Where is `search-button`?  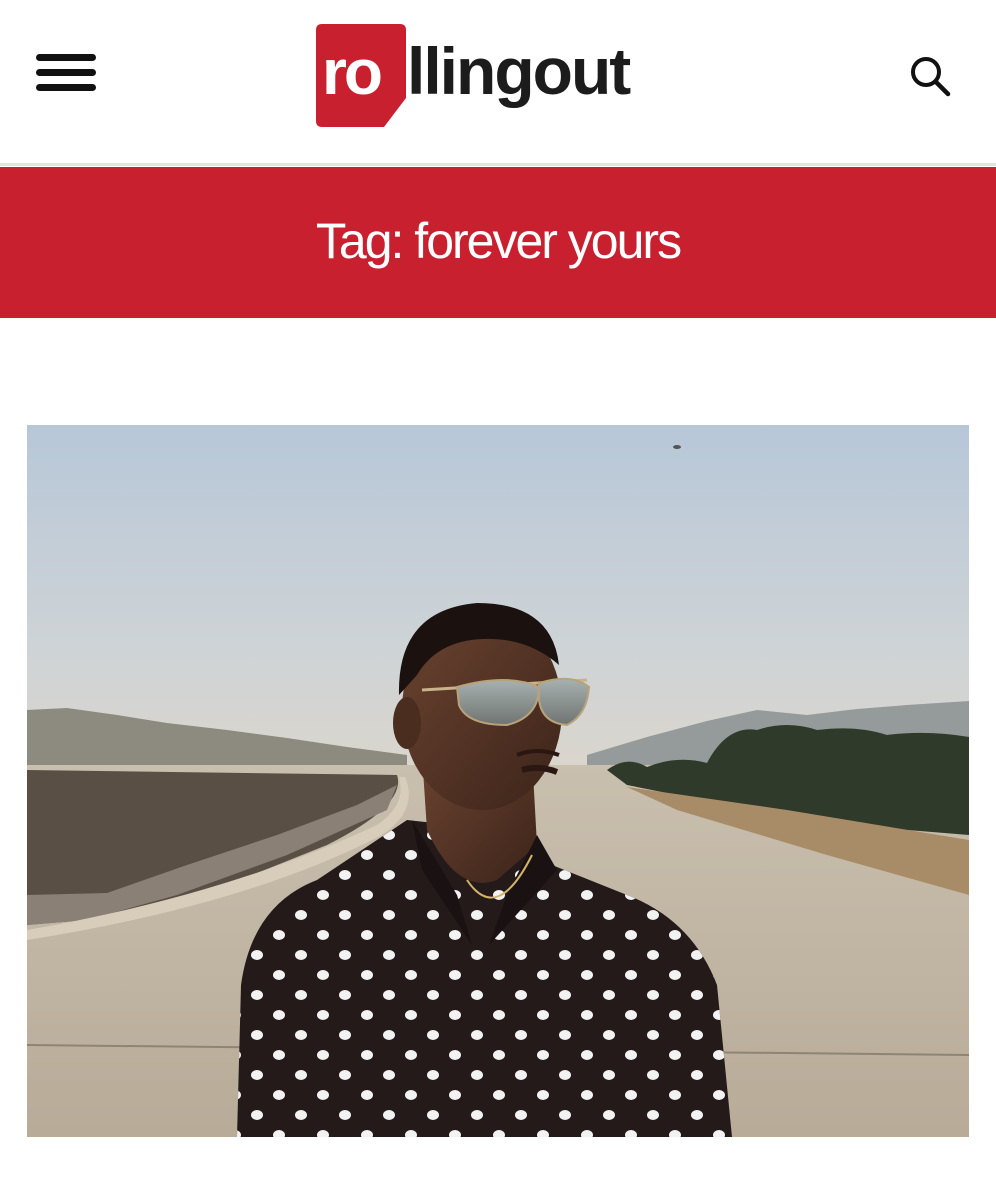 search-button is located at coordinates (930, 76).